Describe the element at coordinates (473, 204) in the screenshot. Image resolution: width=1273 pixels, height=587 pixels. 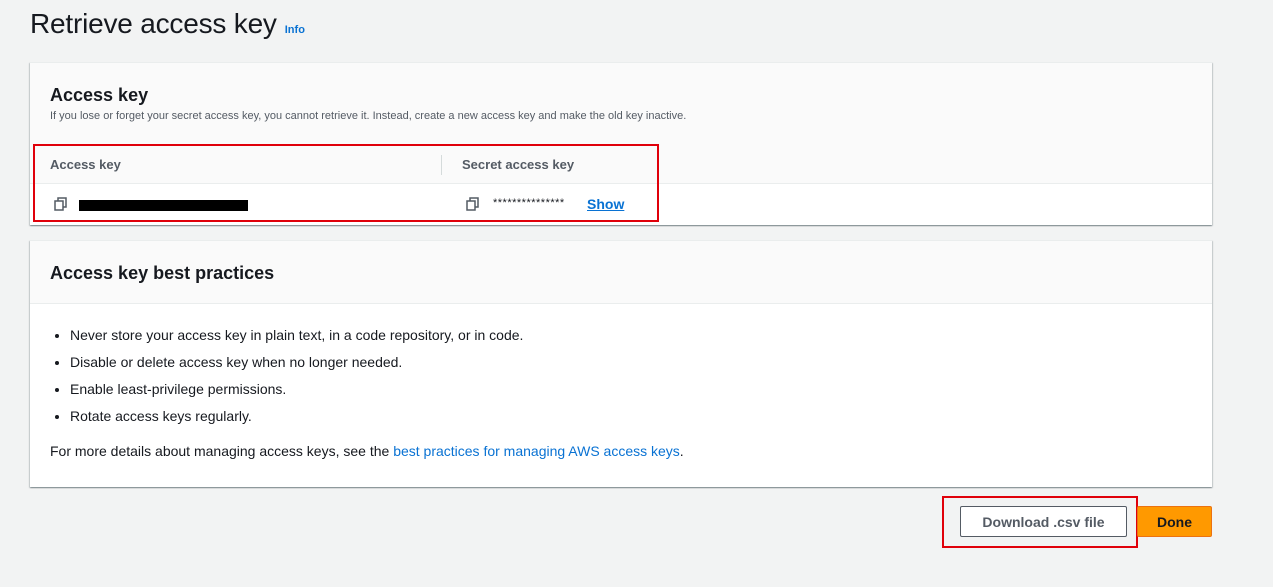
I see `copy-secret-key-icon` at that location.